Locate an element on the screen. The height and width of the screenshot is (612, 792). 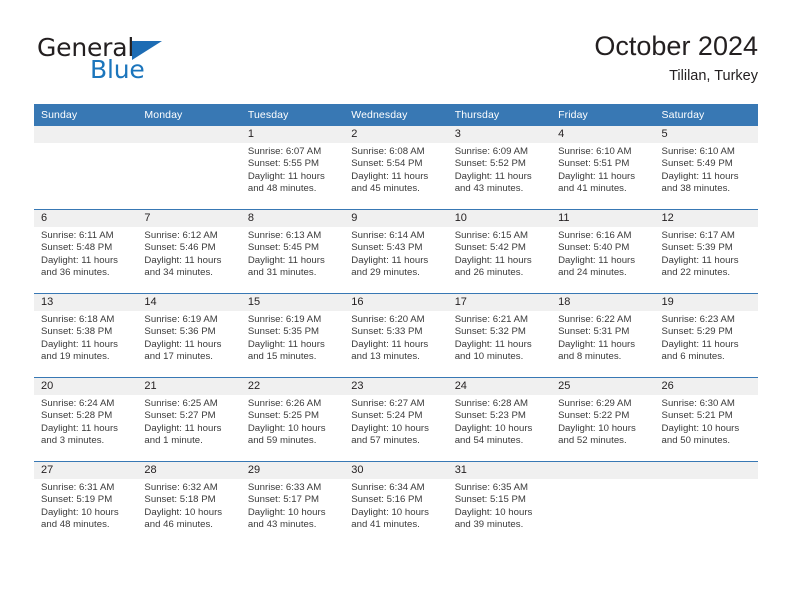
sunset-text: Sunset: 5:43 PM is located at coordinates (387, 248).